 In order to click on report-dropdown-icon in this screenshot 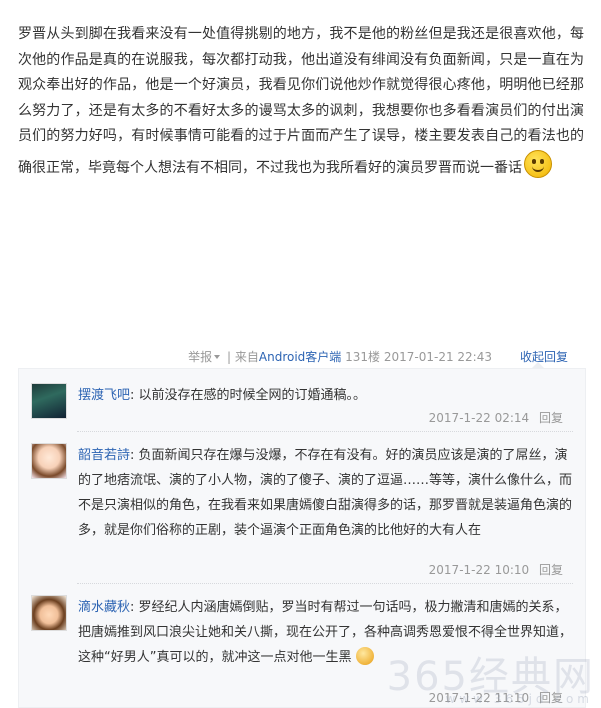, I will do `click(217, 357)`.